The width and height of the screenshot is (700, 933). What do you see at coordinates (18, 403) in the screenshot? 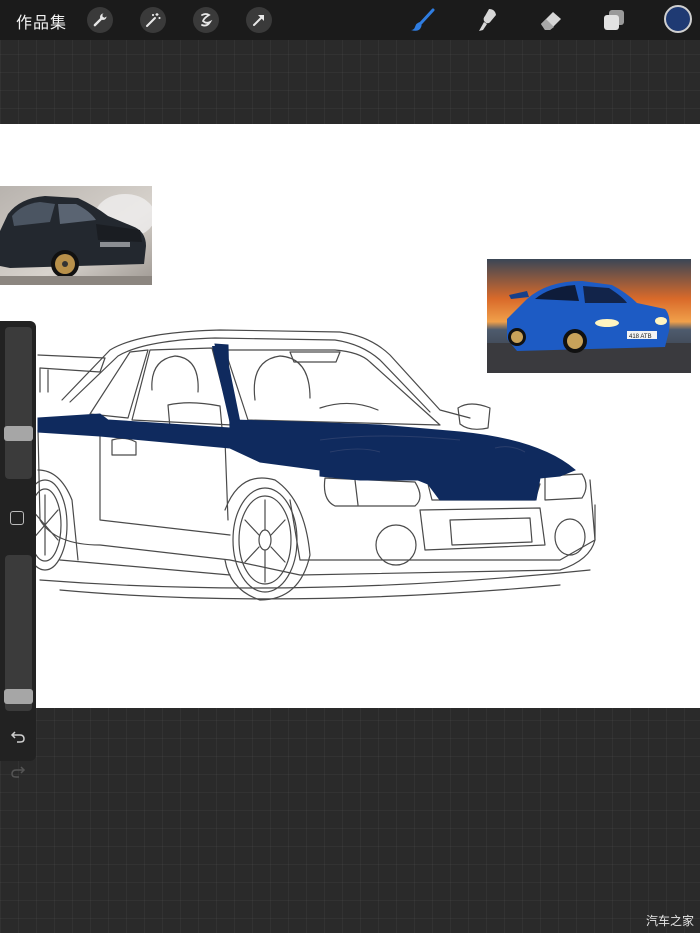
I see `brush-size-slider` at bounding box center [18, 403].